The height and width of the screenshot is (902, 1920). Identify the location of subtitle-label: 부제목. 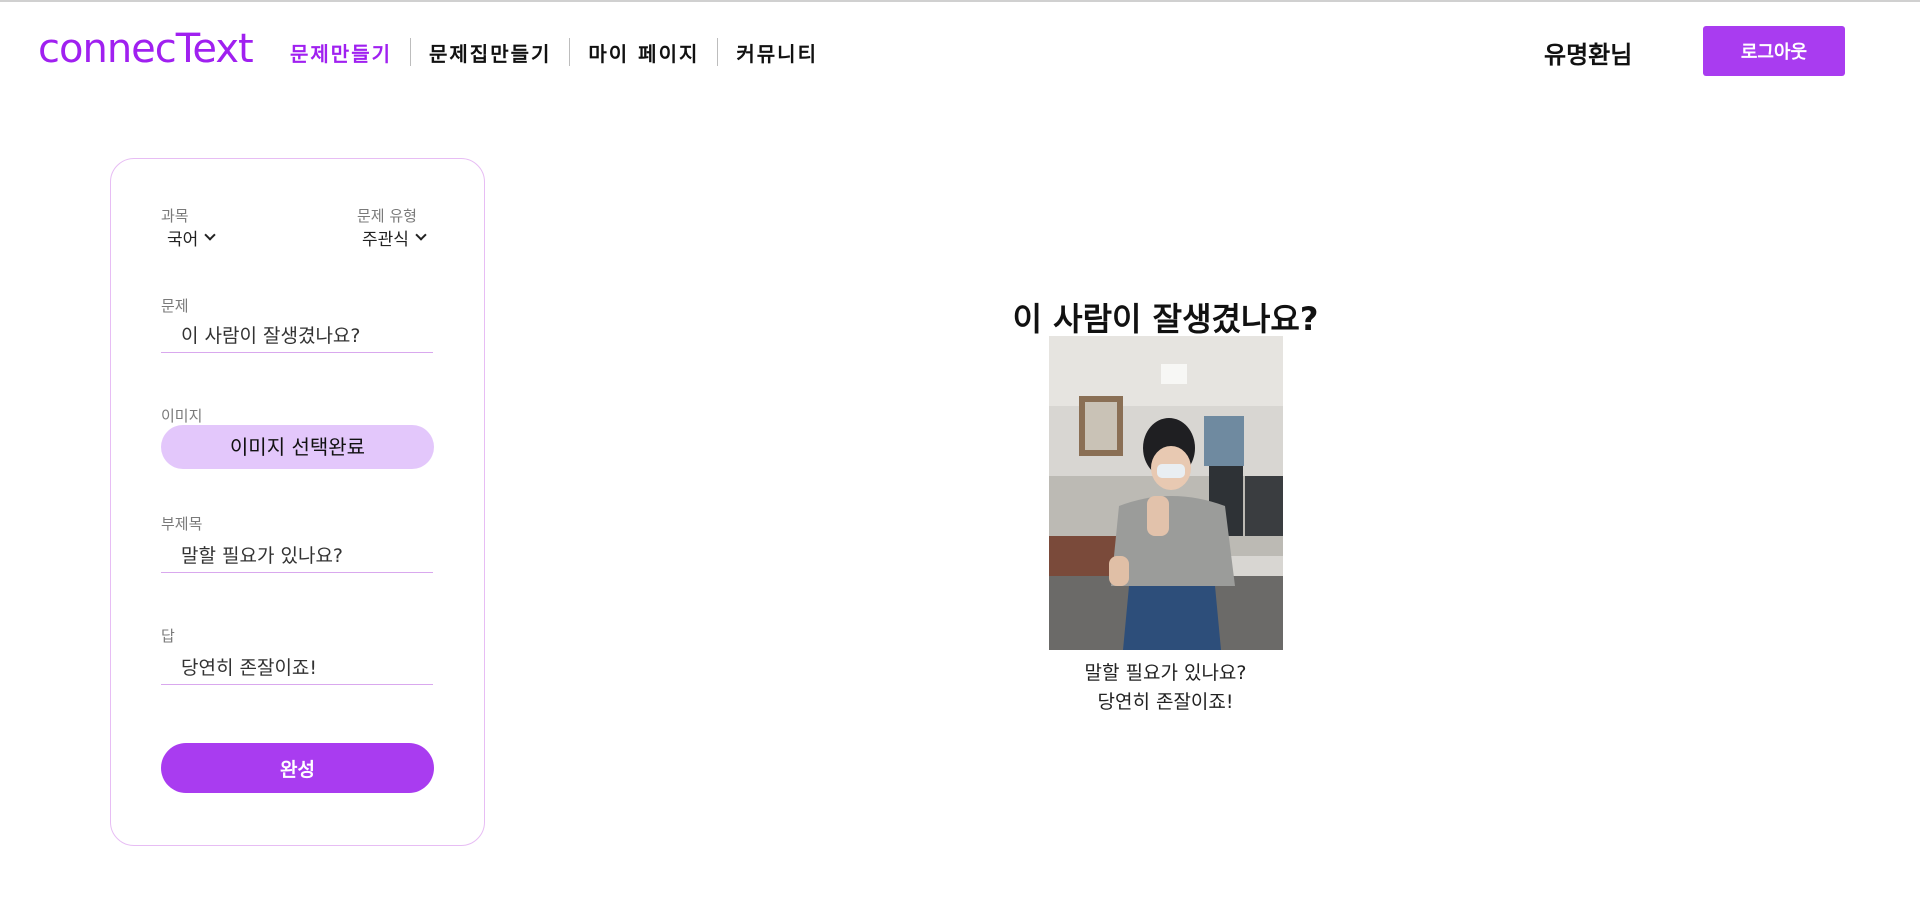
(182, 524).